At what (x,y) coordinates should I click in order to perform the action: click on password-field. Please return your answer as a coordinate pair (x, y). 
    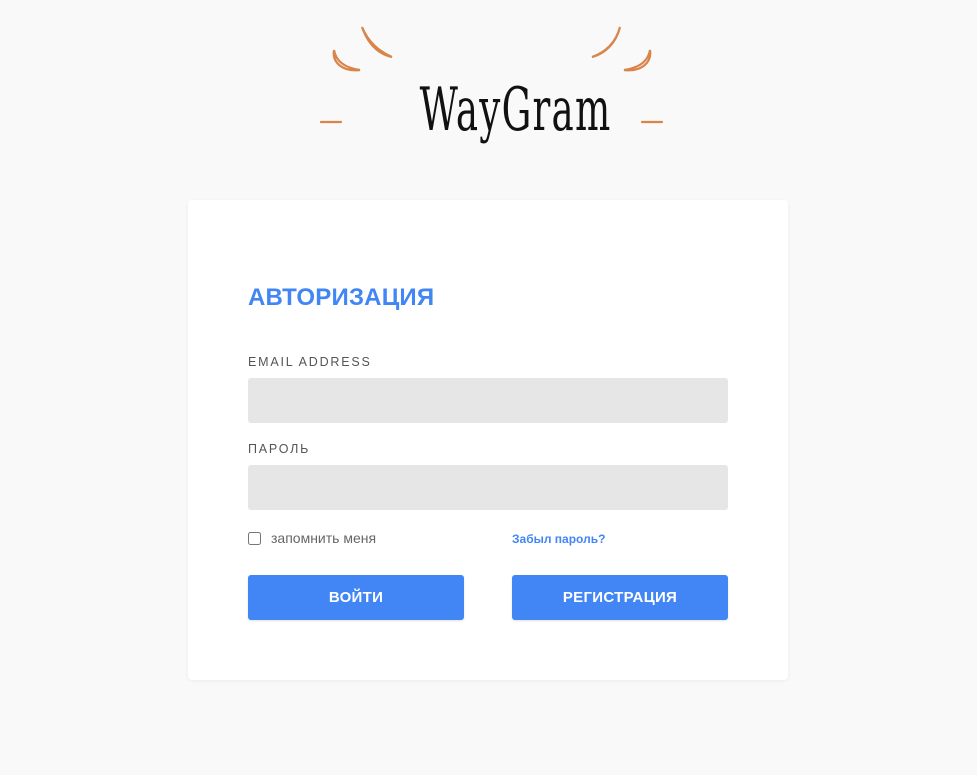
    Looking at the image, I should click on (488, 487).